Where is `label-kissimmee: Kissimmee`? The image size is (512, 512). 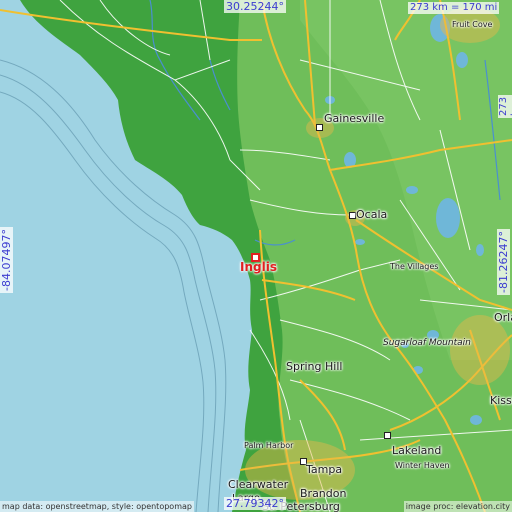 label-kissimmee: Kissimmee is located at coordinates (501, 400).